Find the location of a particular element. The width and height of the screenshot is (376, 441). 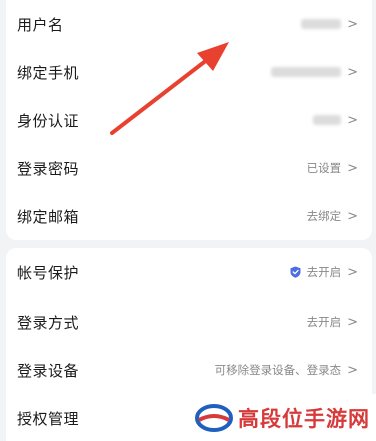

watermark: 高段位手游网 is located at coordinates (284, 417).